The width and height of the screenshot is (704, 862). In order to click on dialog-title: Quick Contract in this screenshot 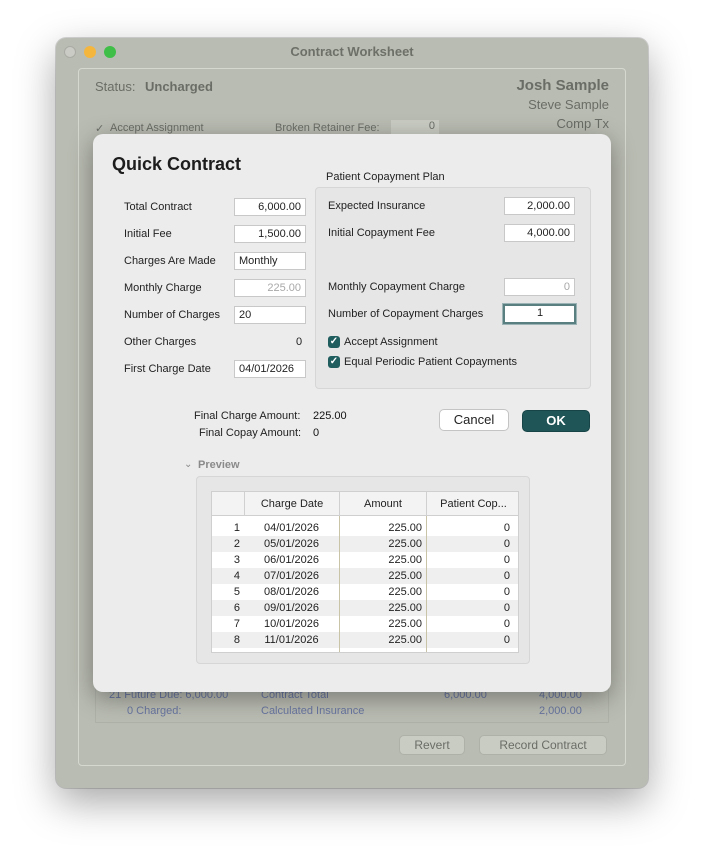, I will do `click(177, 164)`.